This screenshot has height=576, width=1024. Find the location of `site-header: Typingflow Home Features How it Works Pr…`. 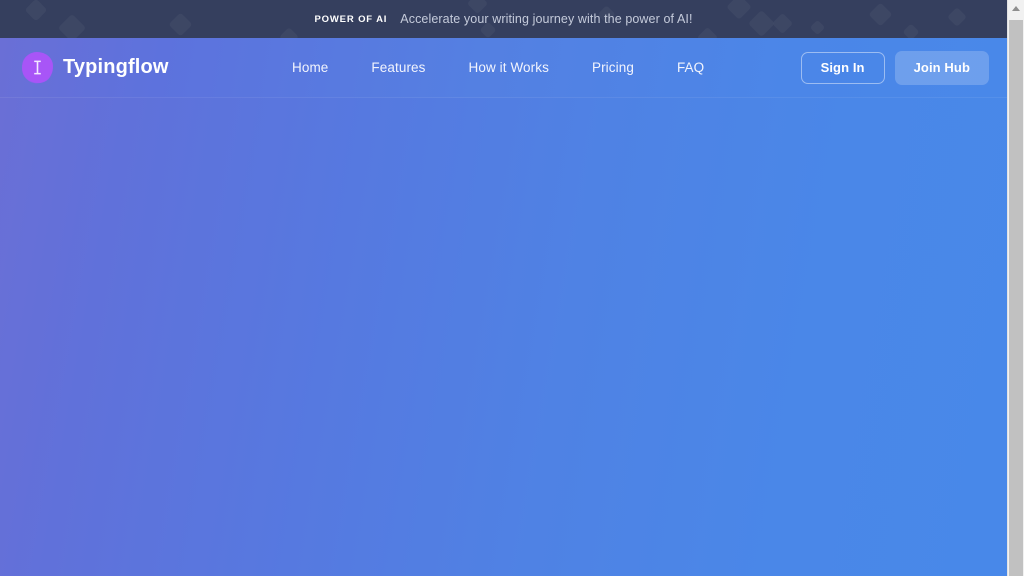

site-header: Typingflow Home Features How it Works Pr… is located at coordinates (503, 68).